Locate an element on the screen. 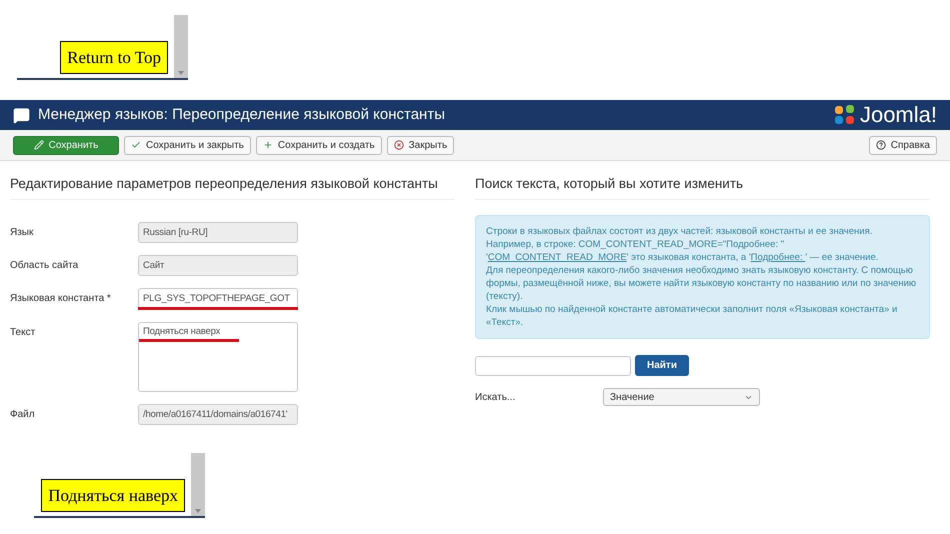  input-field: PLG_SYS_TOPOFTHEPAGE_GOT is located at coordinates (218, 298).